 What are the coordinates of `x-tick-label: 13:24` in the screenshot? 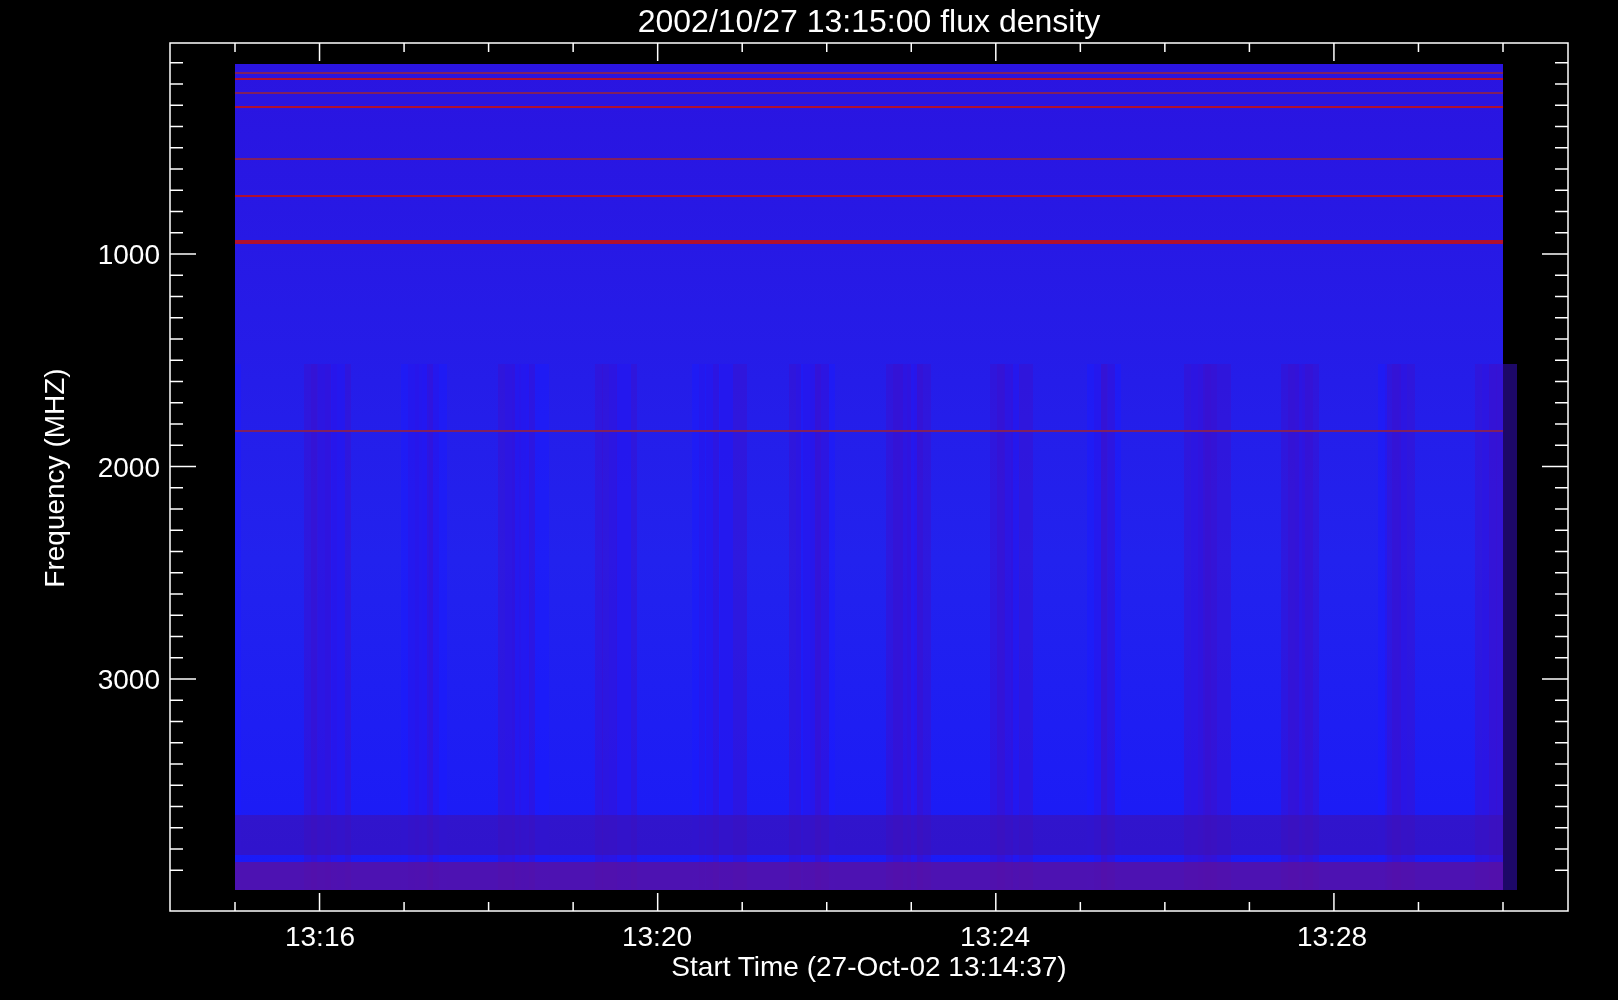 It's located at (995, 936).